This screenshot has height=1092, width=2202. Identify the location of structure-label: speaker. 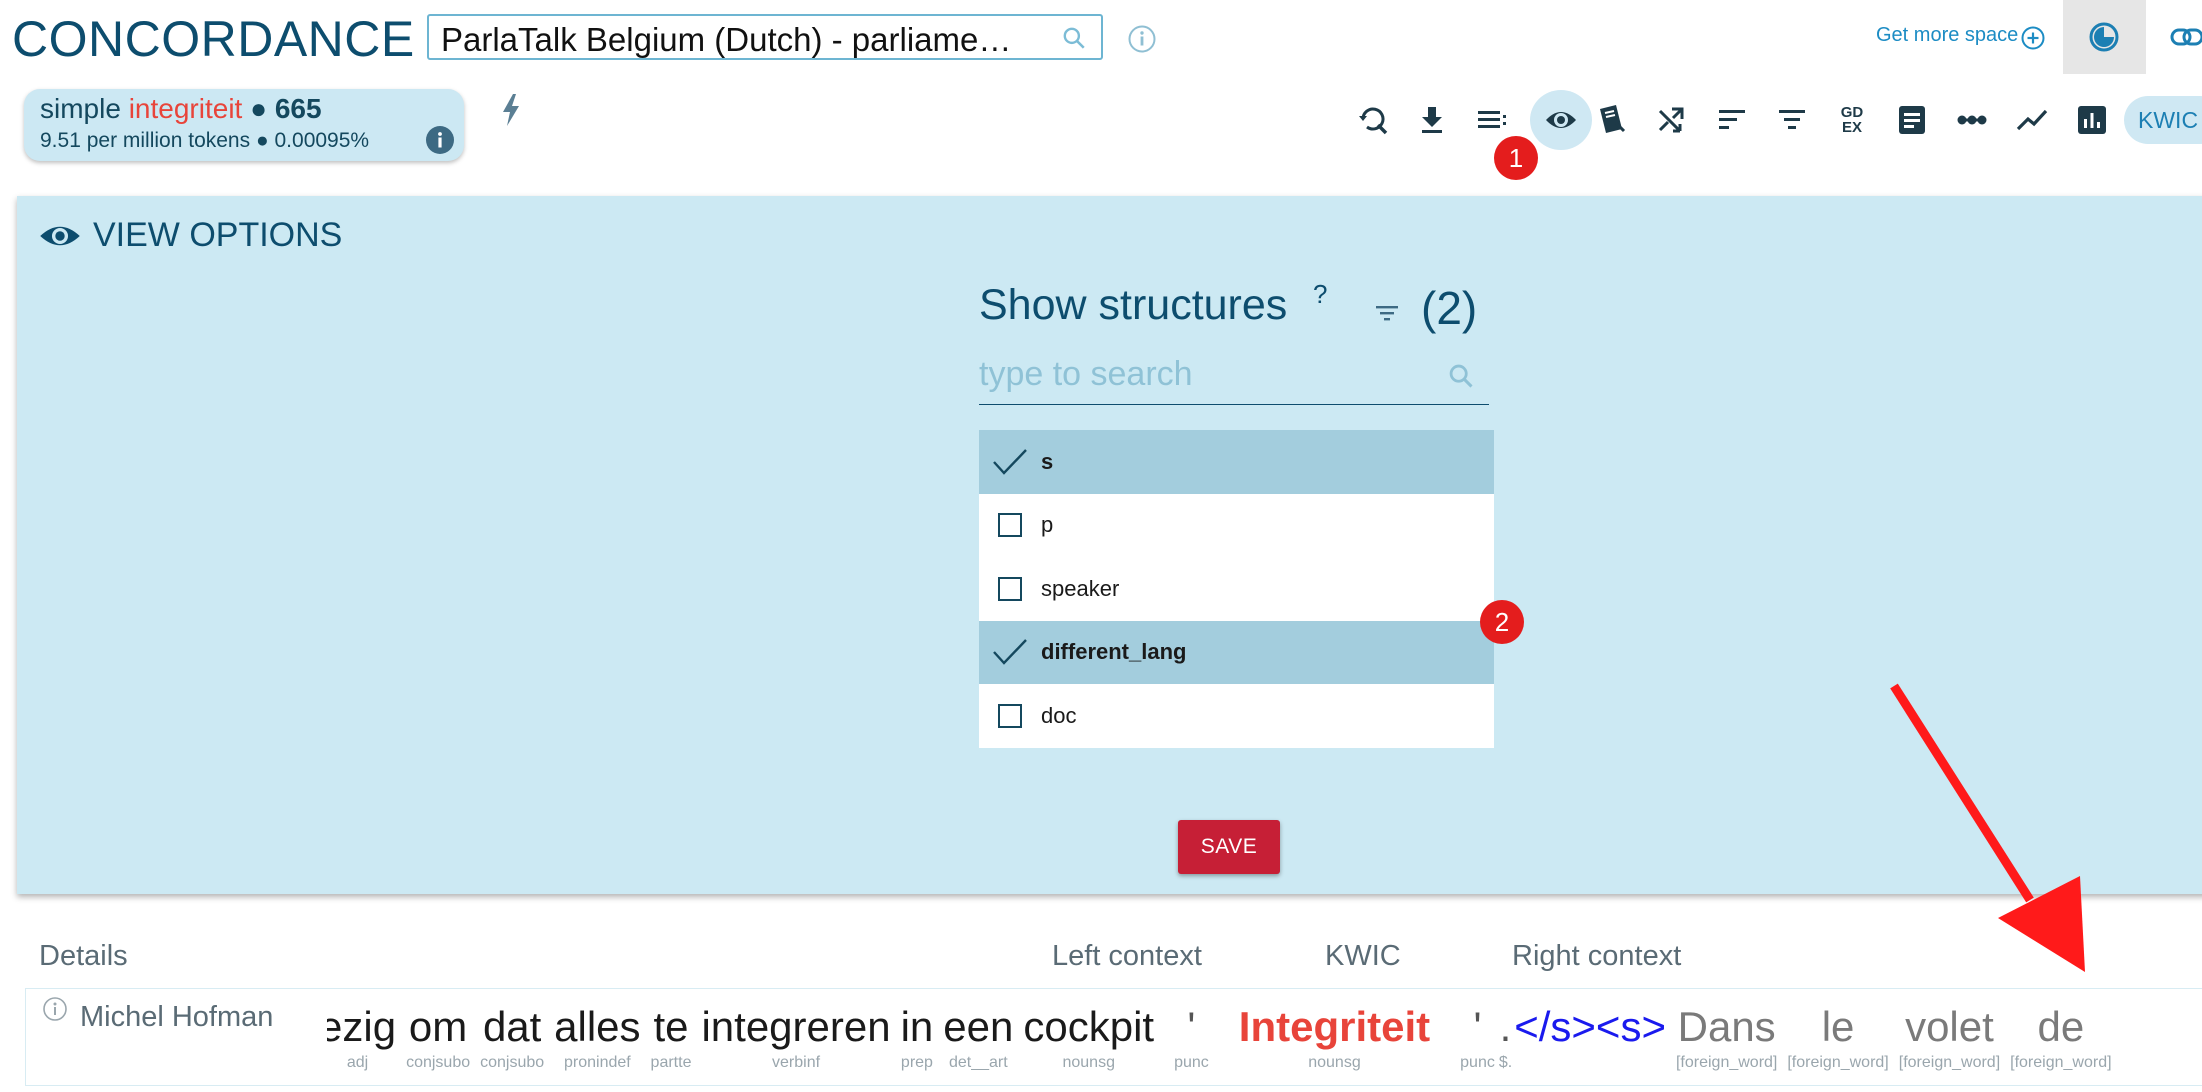
(1080, 588).